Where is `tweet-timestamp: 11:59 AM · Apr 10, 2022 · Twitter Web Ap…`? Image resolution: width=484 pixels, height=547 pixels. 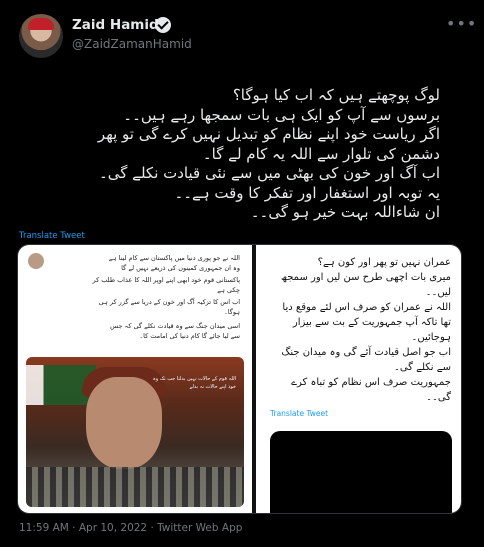
tweet-timestamp: 11:59 AM · Apr 10, 2022 · Twitter Web Ap… is located at coordinates (130, 528).